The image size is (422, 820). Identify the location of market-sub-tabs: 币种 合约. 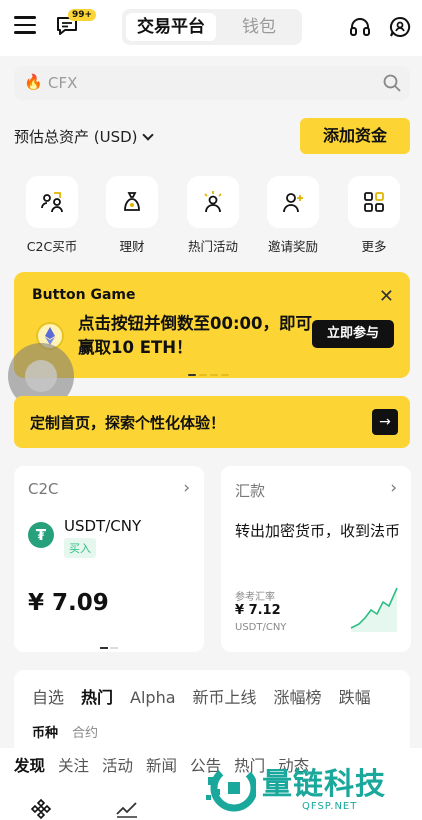
(72, 731).